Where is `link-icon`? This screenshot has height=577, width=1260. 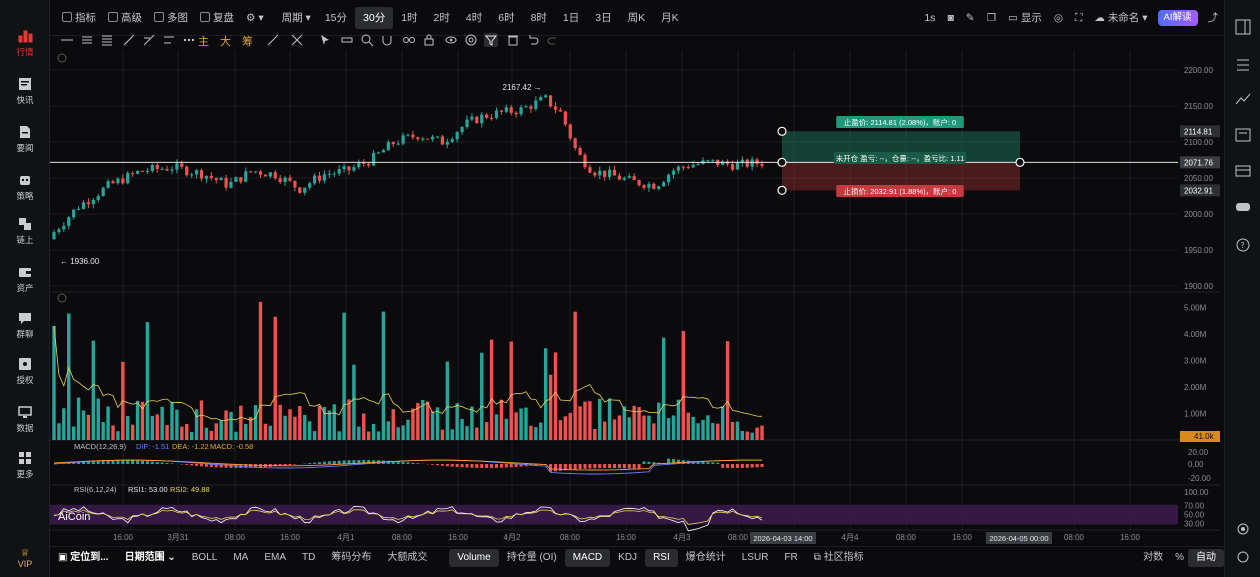 link-icon is located at coordinates (409, 40).